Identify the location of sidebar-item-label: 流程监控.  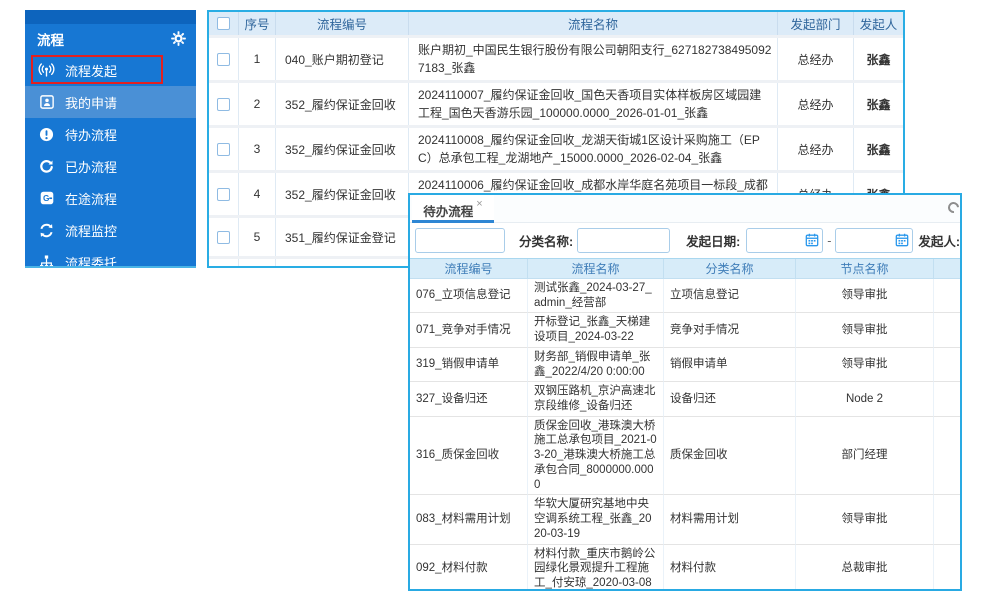
(91, 231).